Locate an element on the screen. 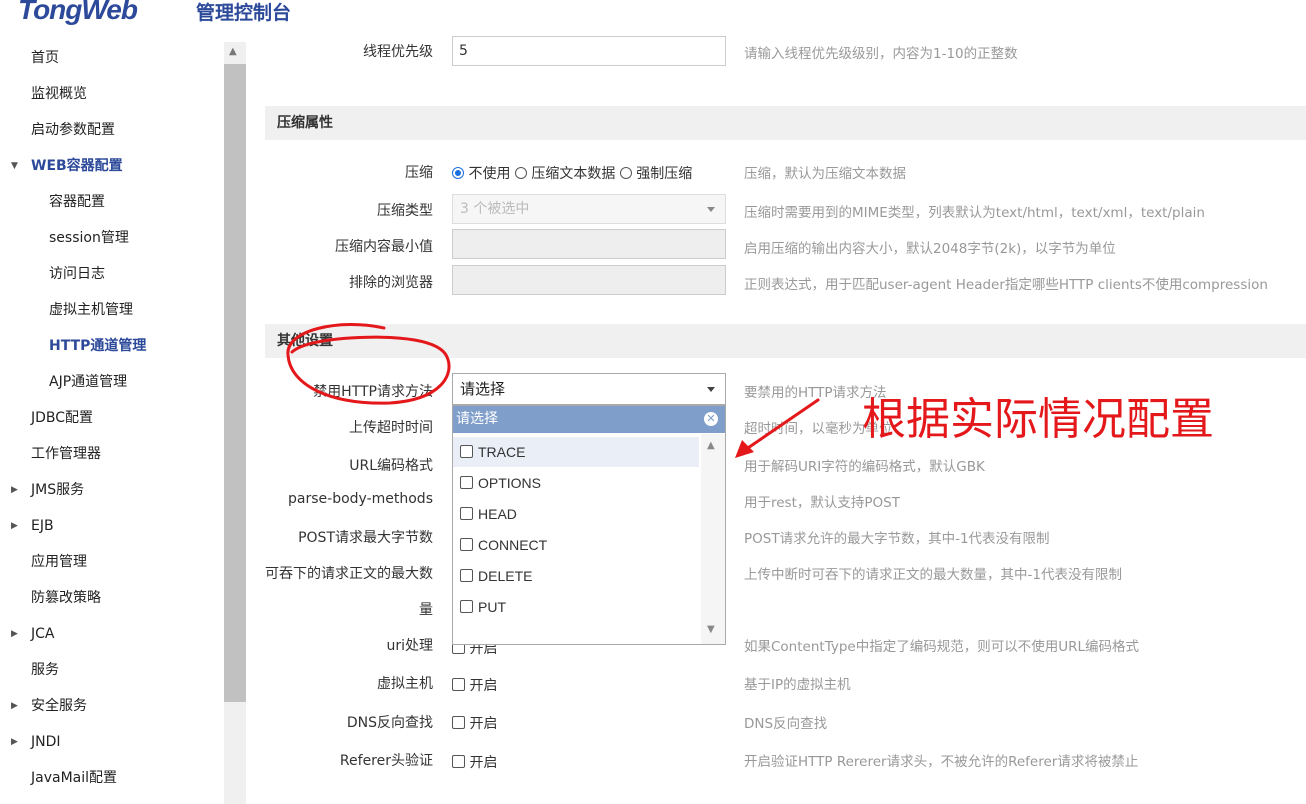 The height and width of the screenshot is (804, 1306). annotation-text: 根据实际情况配置 is located at coordinates (1038, 419).